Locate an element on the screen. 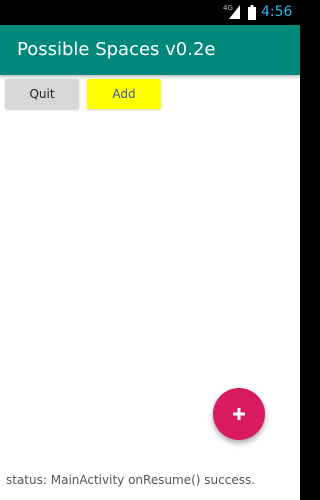 The image size is (320, 500). app-bar: Possible Spaces v0.2e is located at coordinates (150, 50).